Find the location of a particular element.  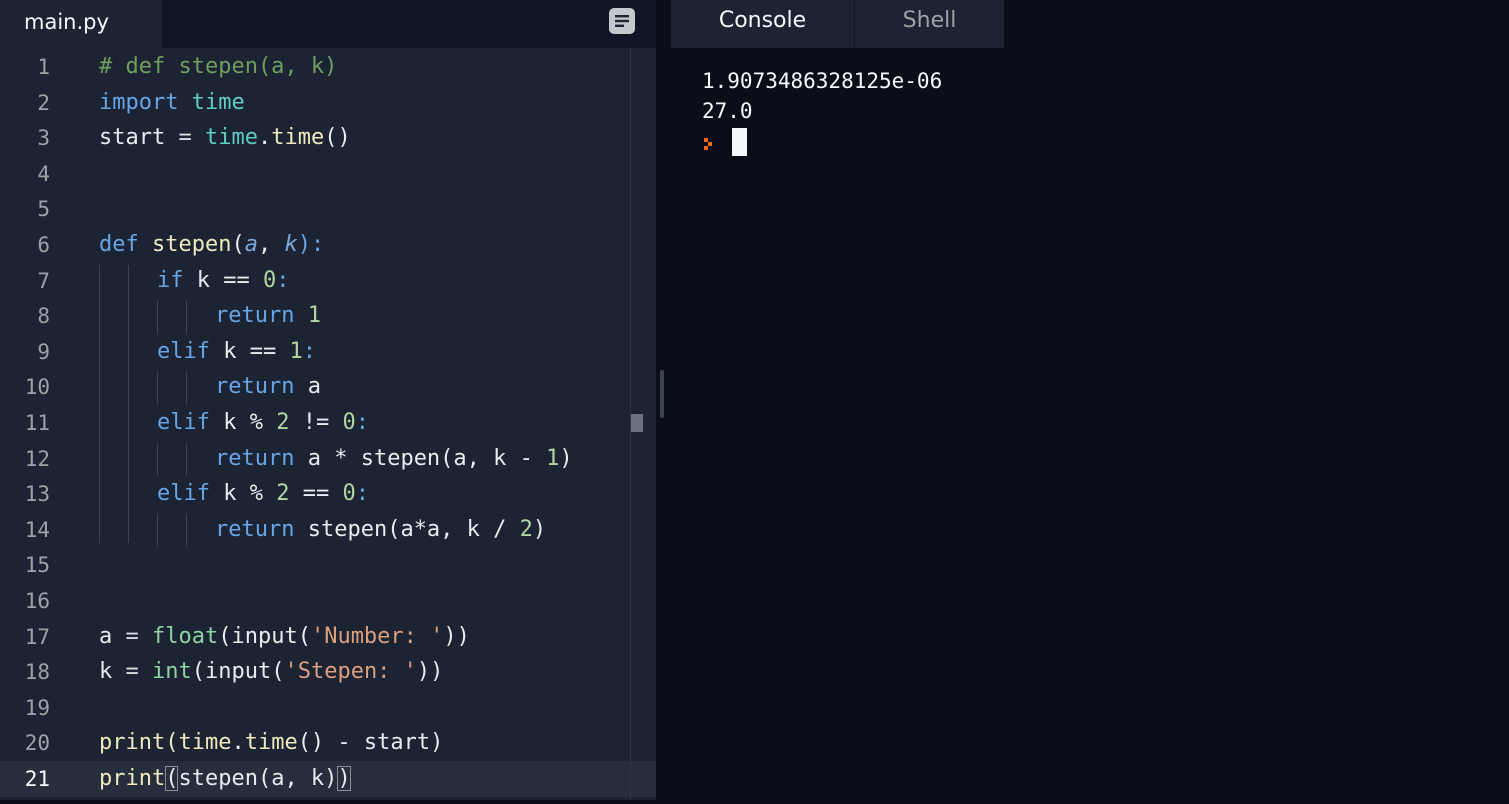

line-number: 18 is located at coordinates (37, 672).